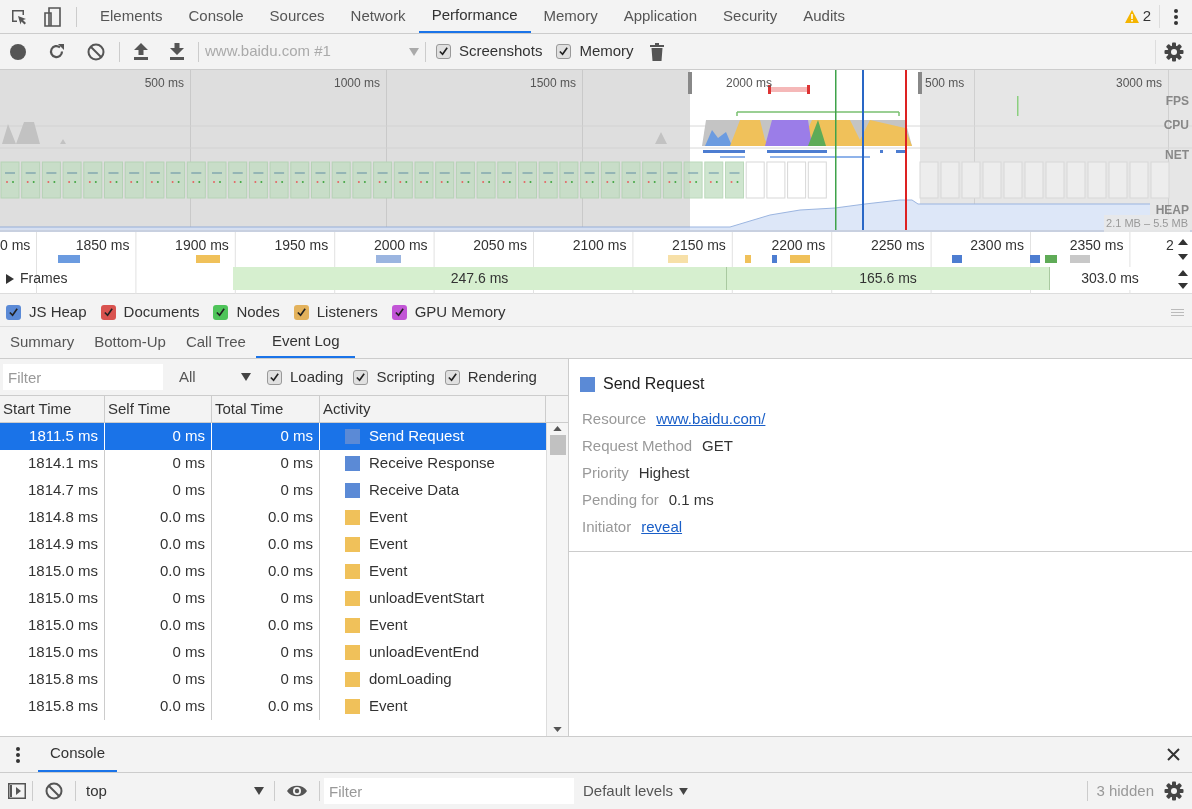  I want to click on tick-label: 2, so click(1170, 245).